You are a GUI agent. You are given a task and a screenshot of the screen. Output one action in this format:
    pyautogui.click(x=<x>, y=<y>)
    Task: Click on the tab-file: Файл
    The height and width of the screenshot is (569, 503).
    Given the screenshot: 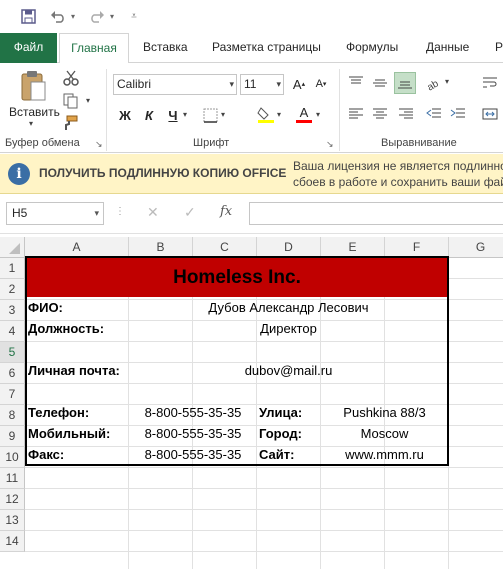 What is the action you would take?
    pyautogui.click(x=28, y=48)
    